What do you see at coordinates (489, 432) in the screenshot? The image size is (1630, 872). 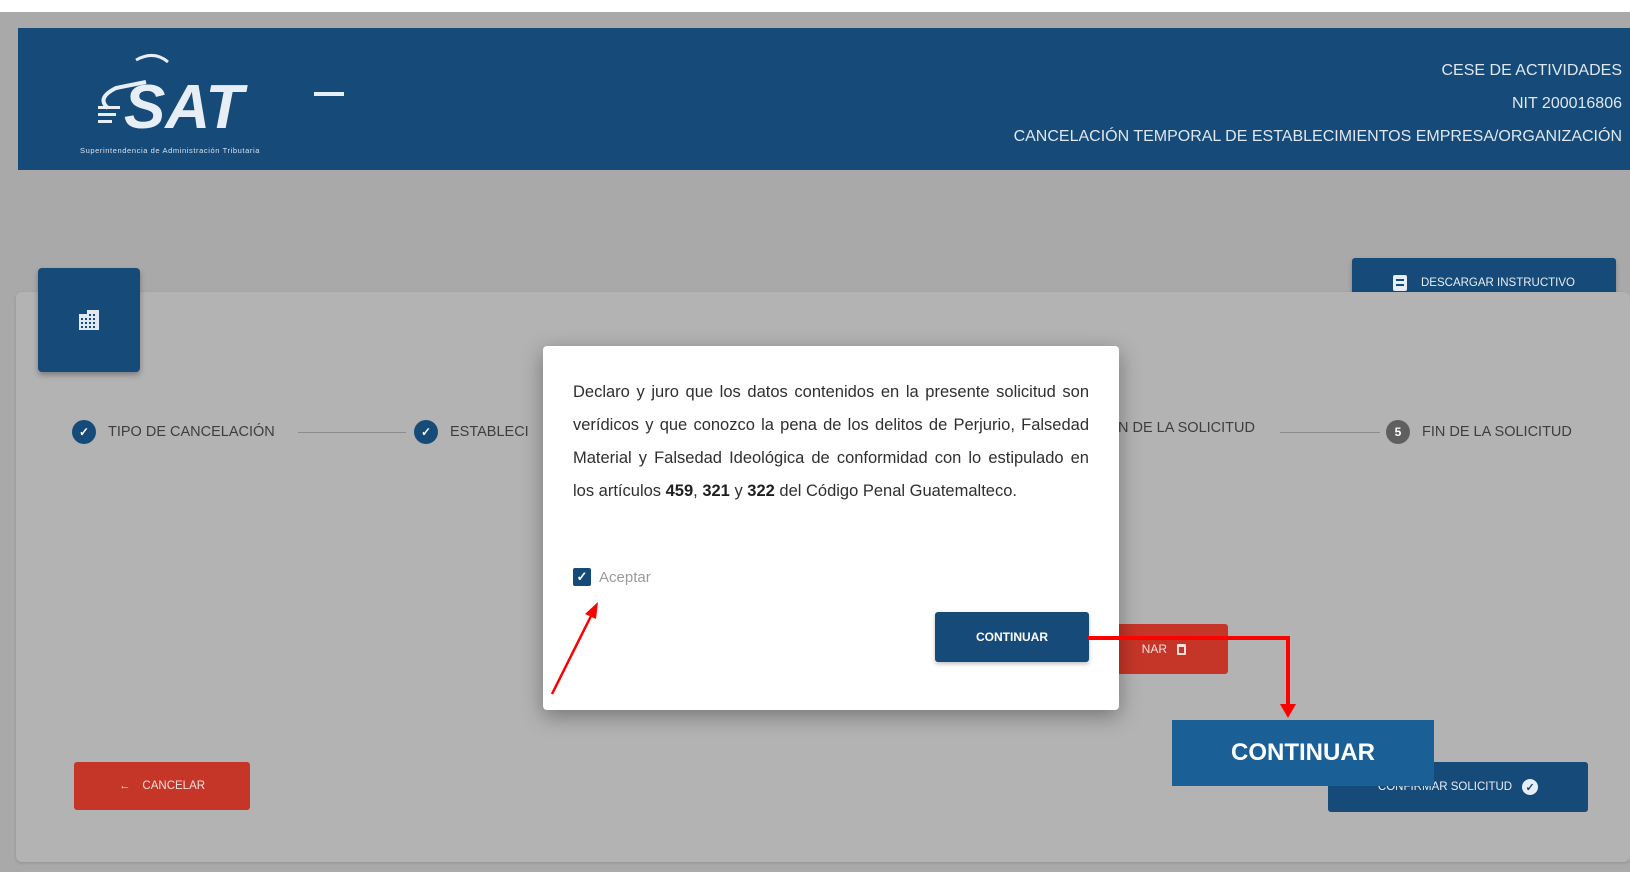 I see `step-label: ESTABLECI` at bounding box center [489, 432].